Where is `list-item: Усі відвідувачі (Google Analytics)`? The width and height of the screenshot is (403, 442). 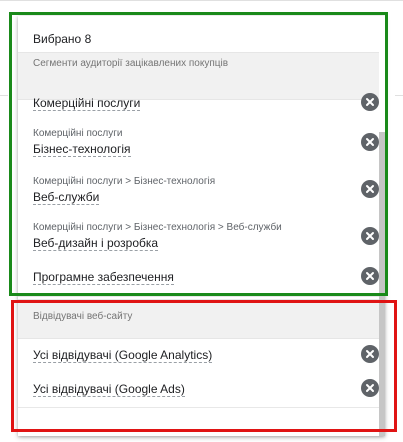 list-item: Усі відвідувачі (Google Analytics) is located at coordinates (205, 355).